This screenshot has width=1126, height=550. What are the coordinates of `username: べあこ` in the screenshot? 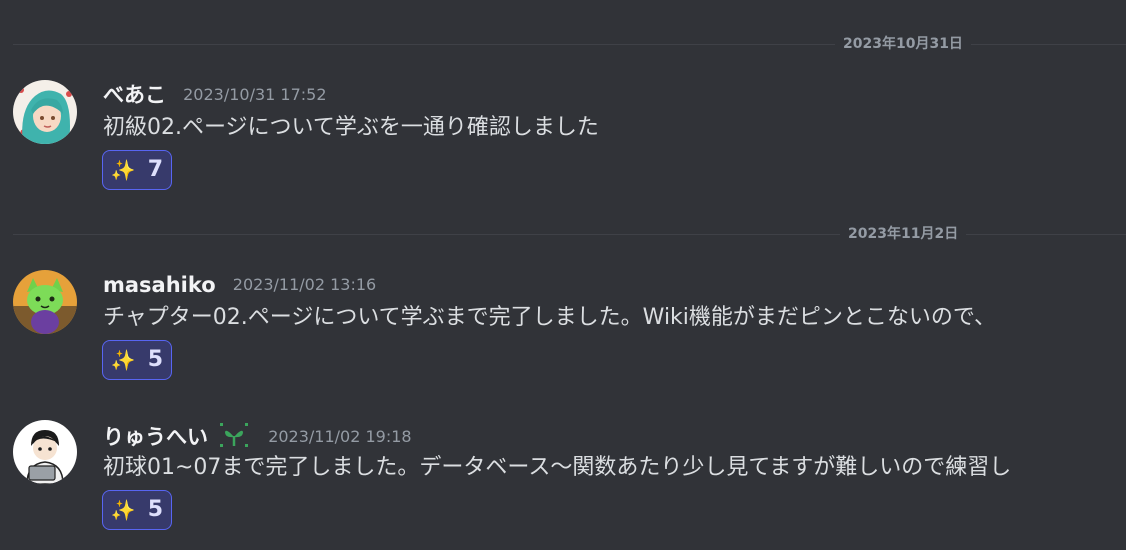 It's located at (134, 95).